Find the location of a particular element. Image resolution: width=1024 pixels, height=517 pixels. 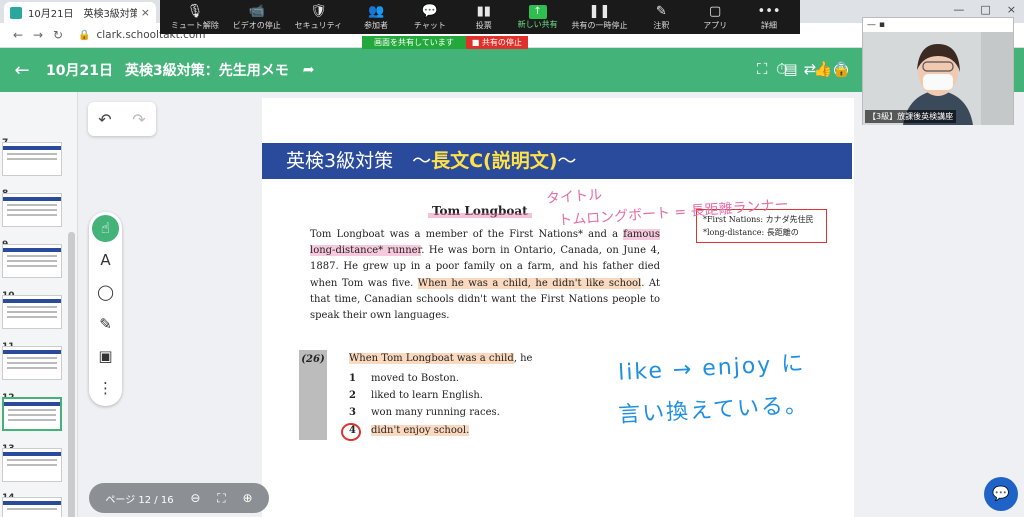

question-number: (26) is located at coordinates (313, 395).